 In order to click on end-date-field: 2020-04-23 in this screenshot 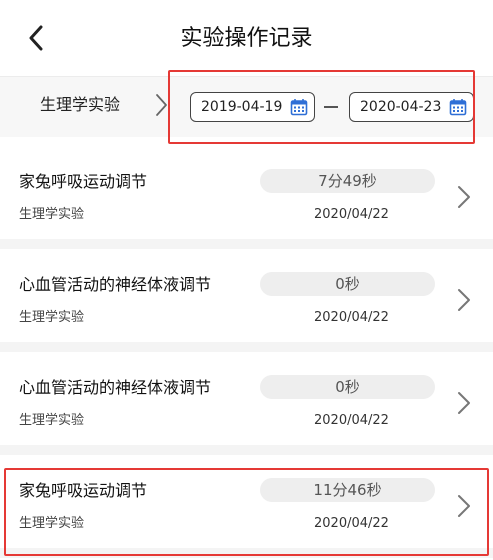, I will do `click(411, 107)`.